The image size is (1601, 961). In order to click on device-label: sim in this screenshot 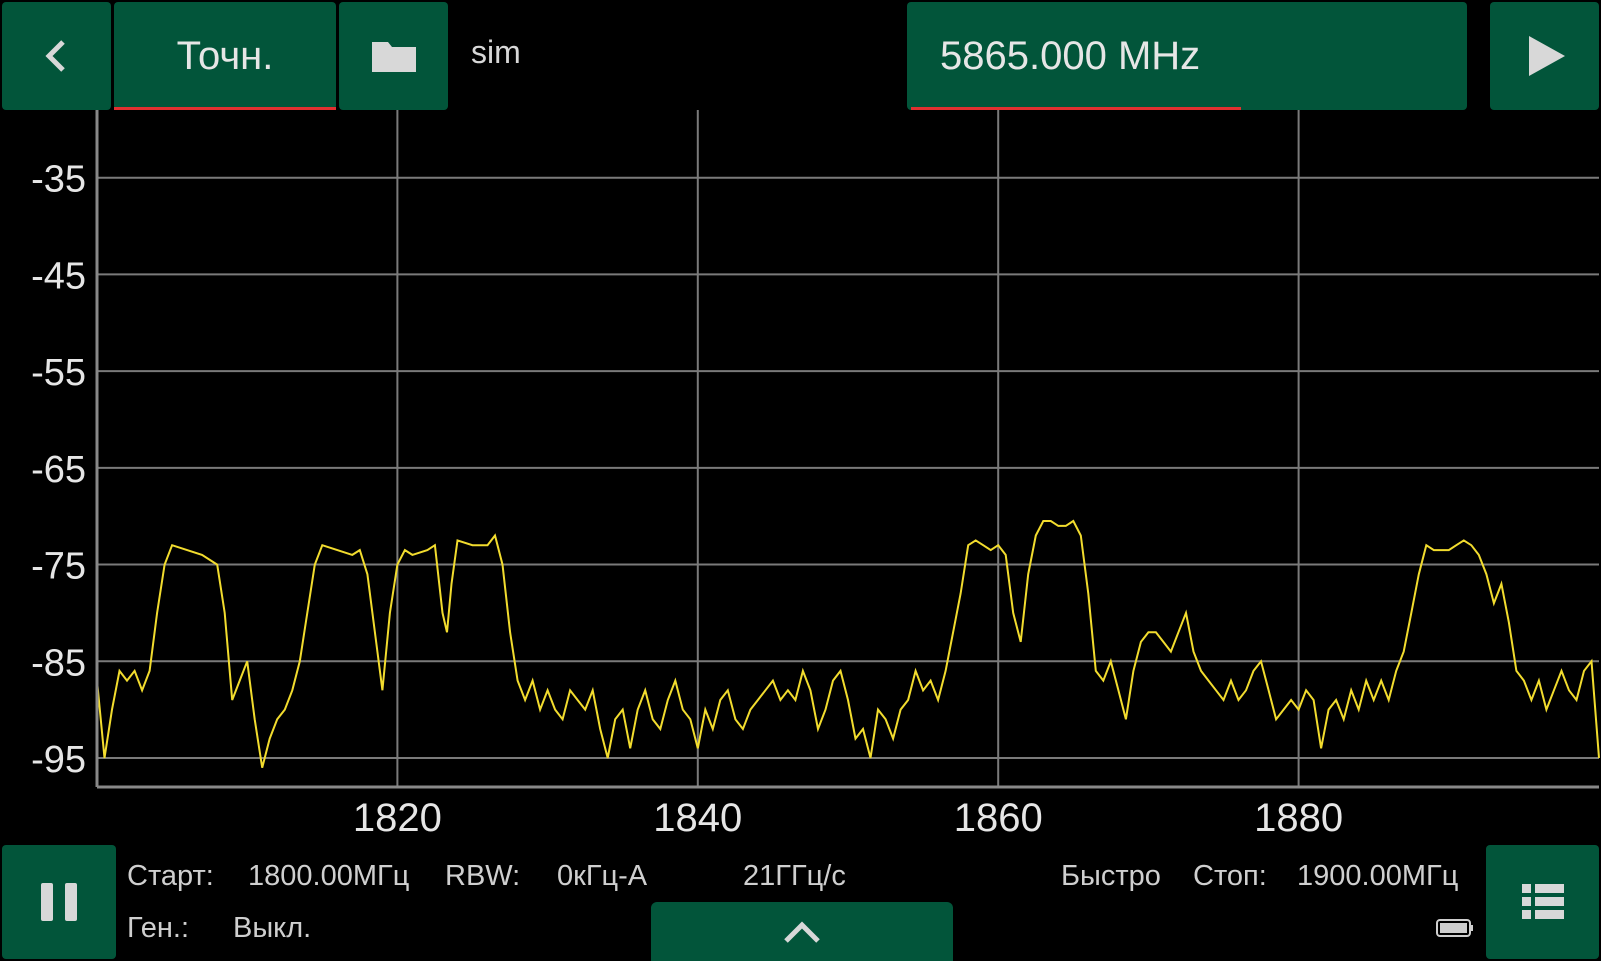, I will do `click(496, 52)`.